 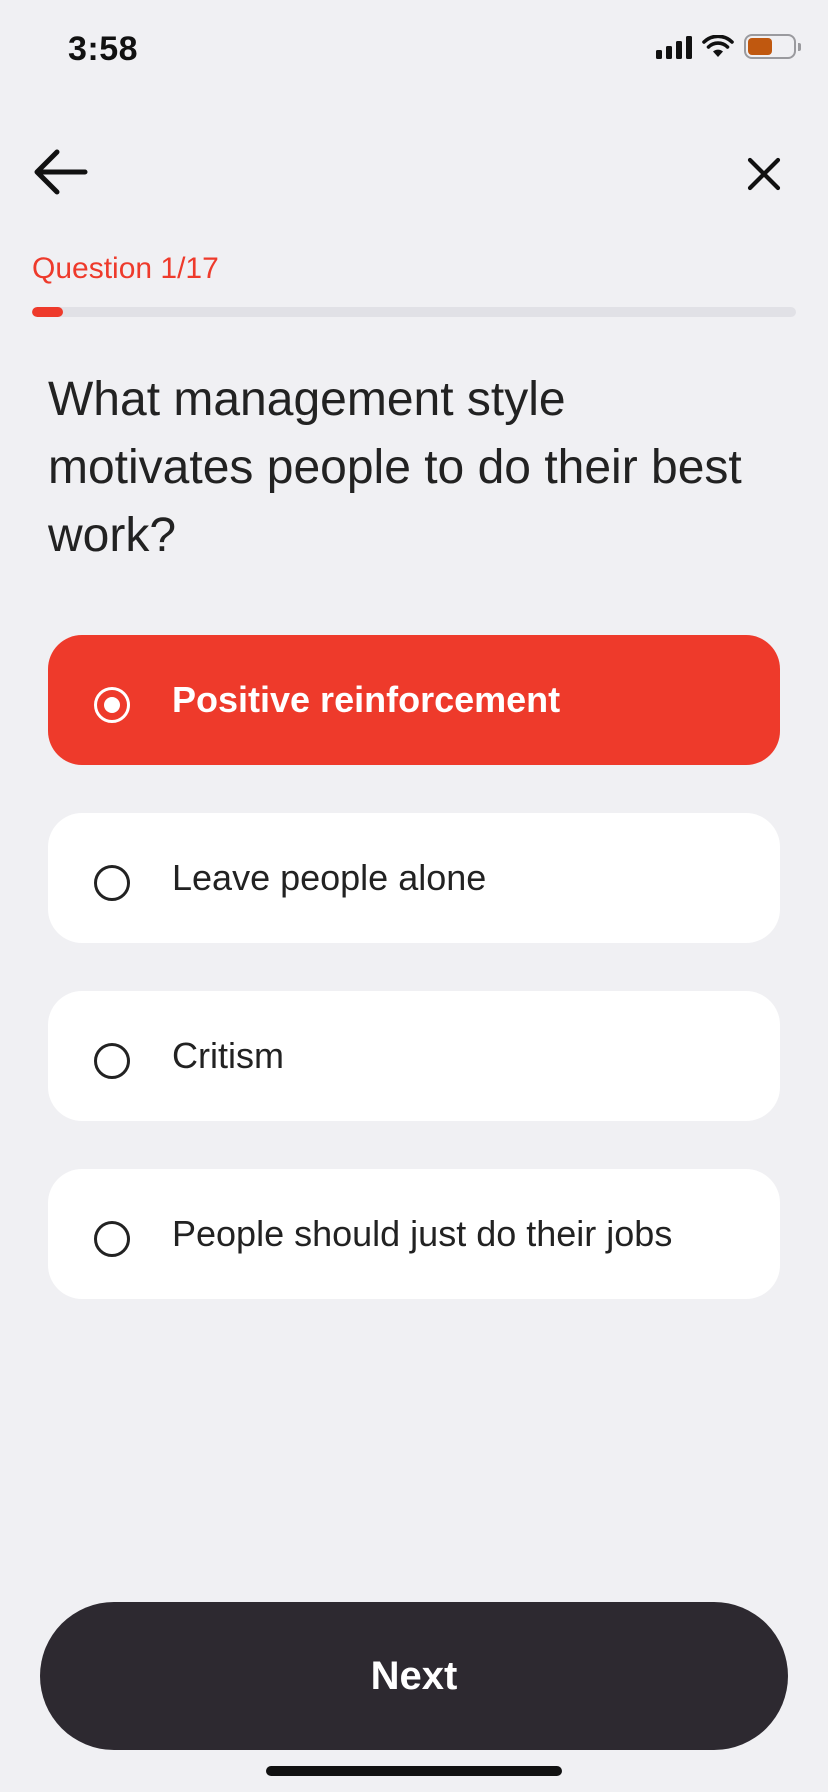 What do you see at coordinates (366, 699) in the screenshot?
I see `answer-label: Positive reinforcement` at bounding box center [366, 699].